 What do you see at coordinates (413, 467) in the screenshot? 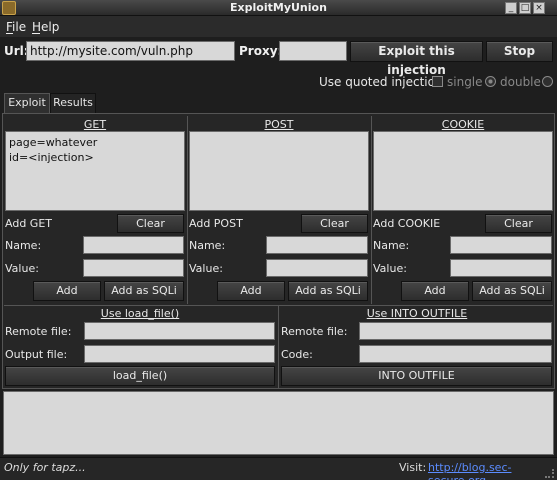
I see `visit-label: Visit:` at bounding box center [413, 467].